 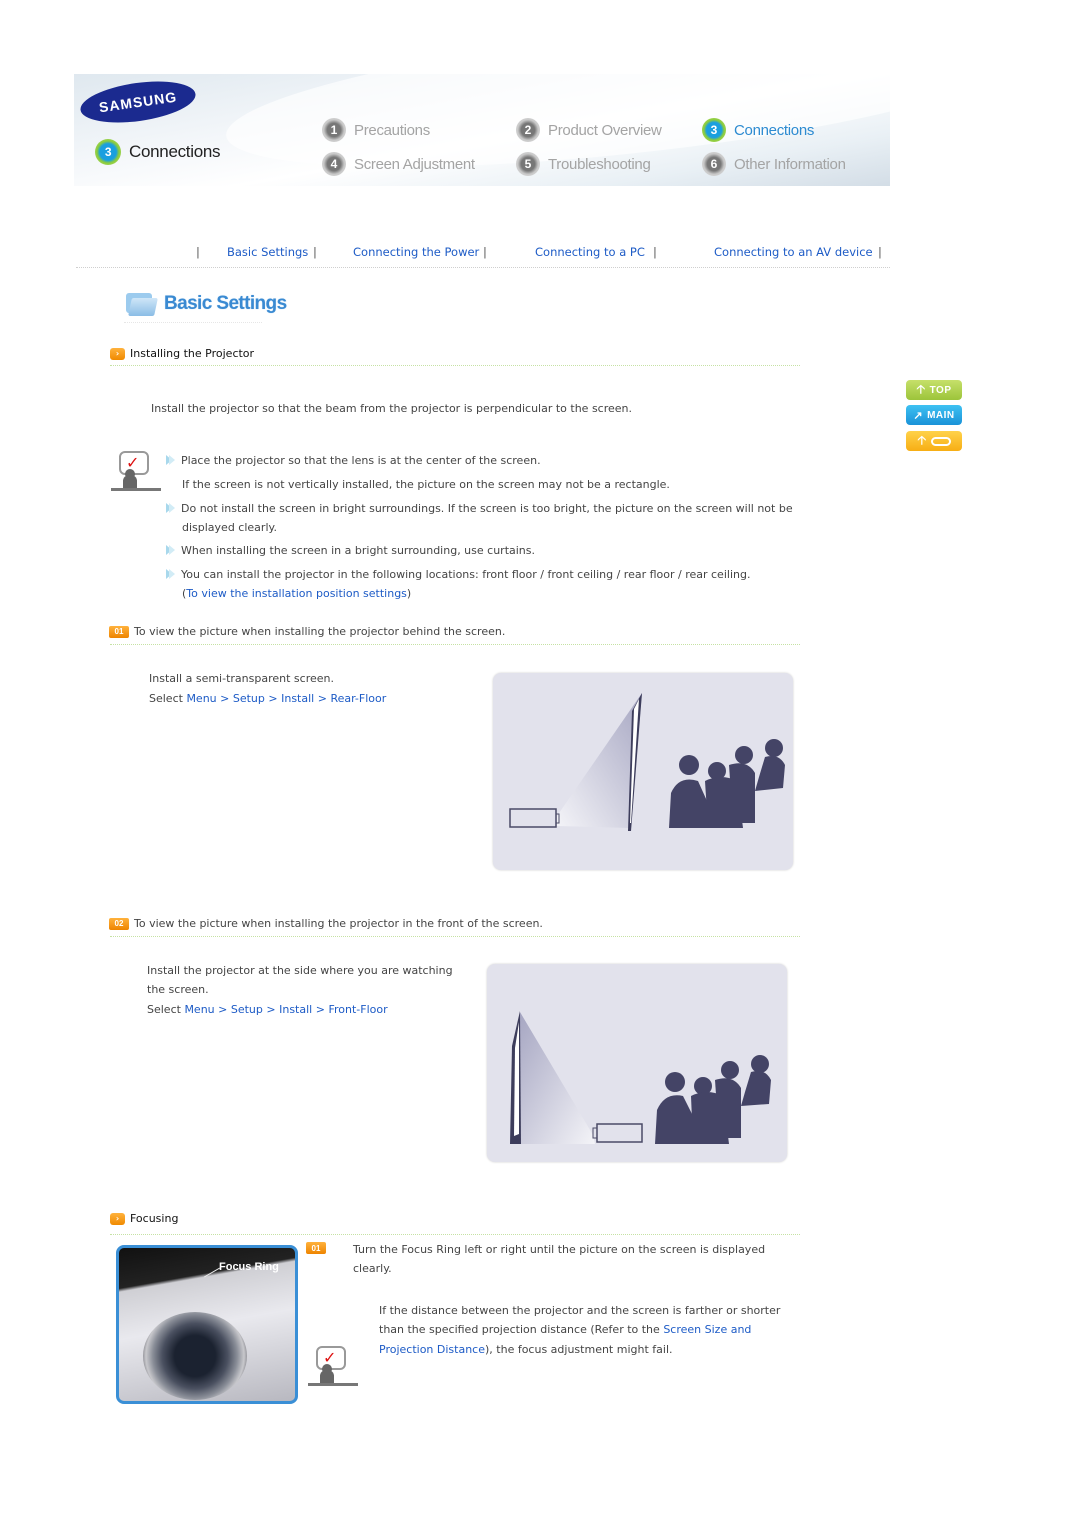 I want to click on rear-install-illustration, so click(x=643, y=771).